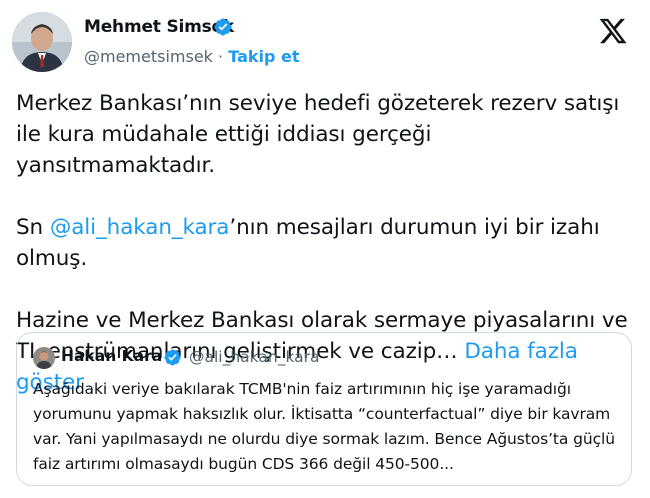  I want to click on author-name: Mehmet Simsek, so click(159, 27).